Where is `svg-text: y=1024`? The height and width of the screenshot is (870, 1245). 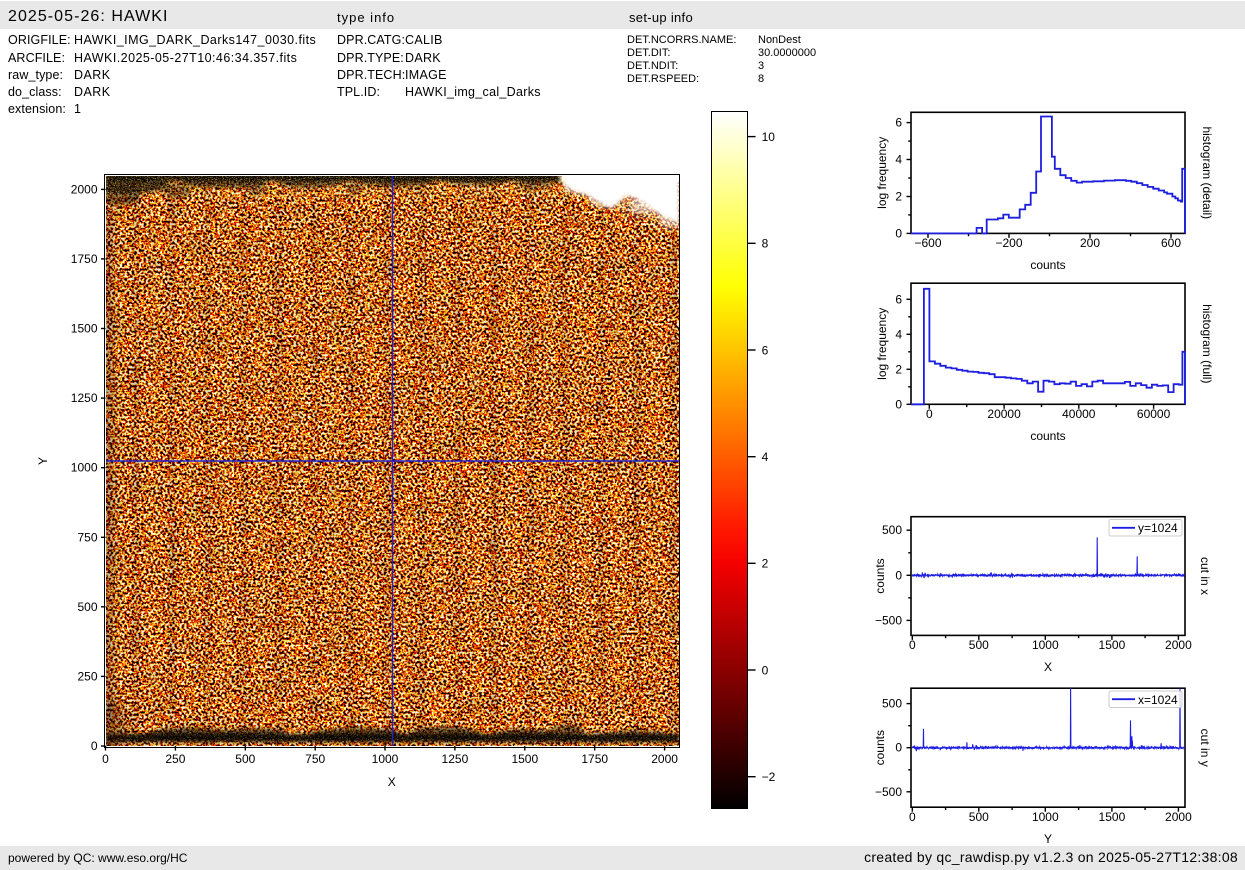 svg-text: y=1024 is located at coordinates (1158, 528).